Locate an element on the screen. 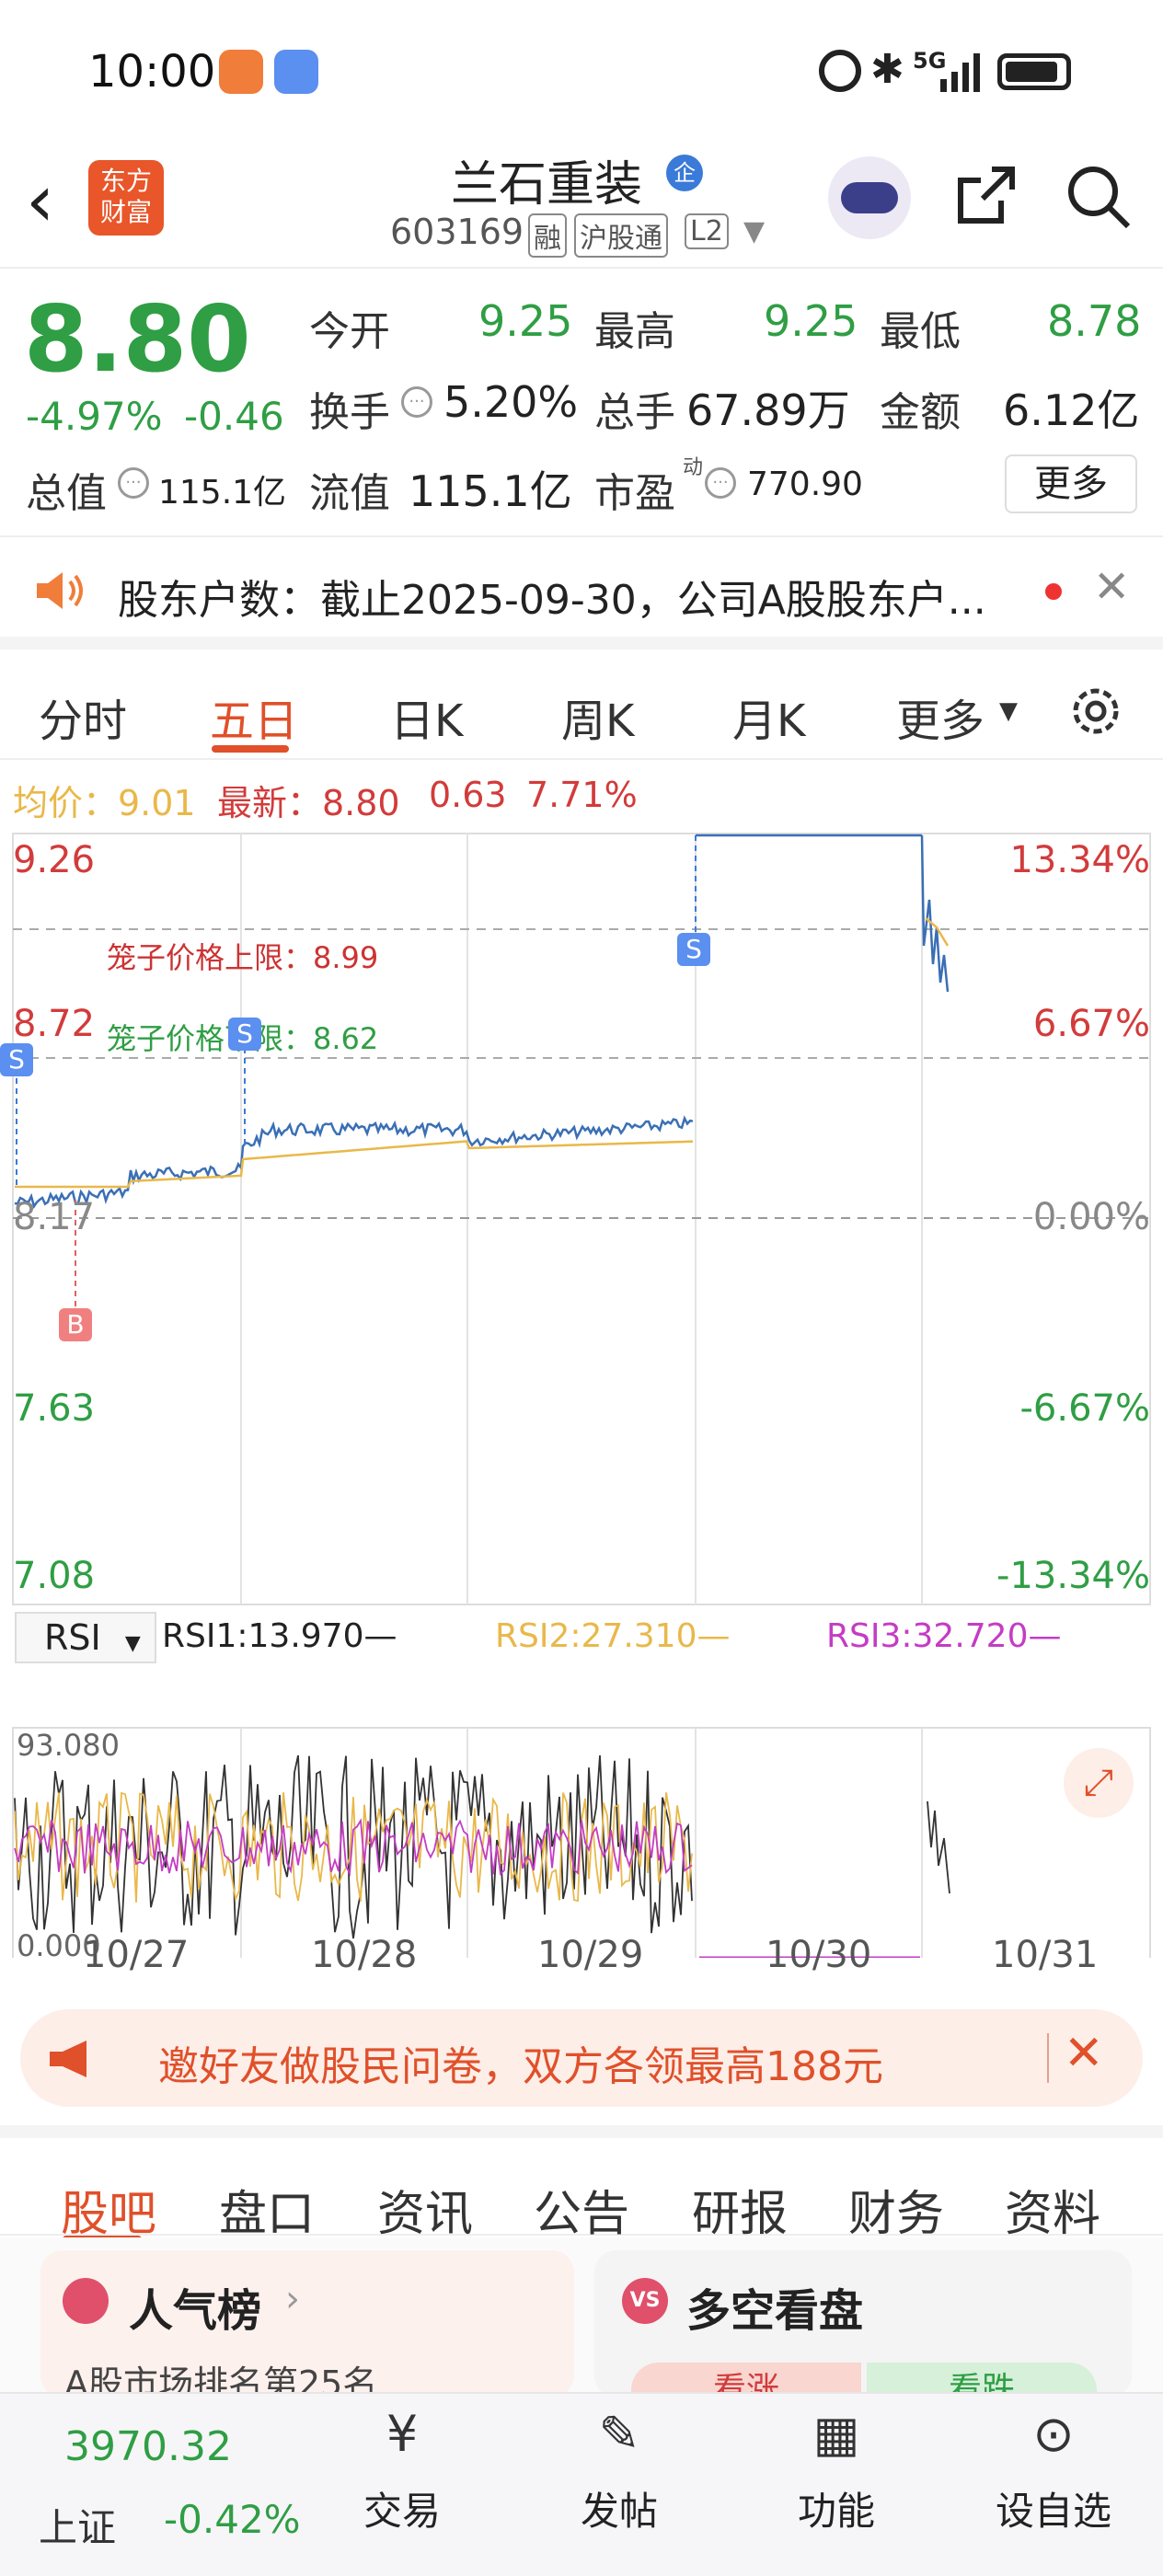 The width and height of the screenshot is (1163, 2576). alarm-icon is located at coordinates (840, 71).